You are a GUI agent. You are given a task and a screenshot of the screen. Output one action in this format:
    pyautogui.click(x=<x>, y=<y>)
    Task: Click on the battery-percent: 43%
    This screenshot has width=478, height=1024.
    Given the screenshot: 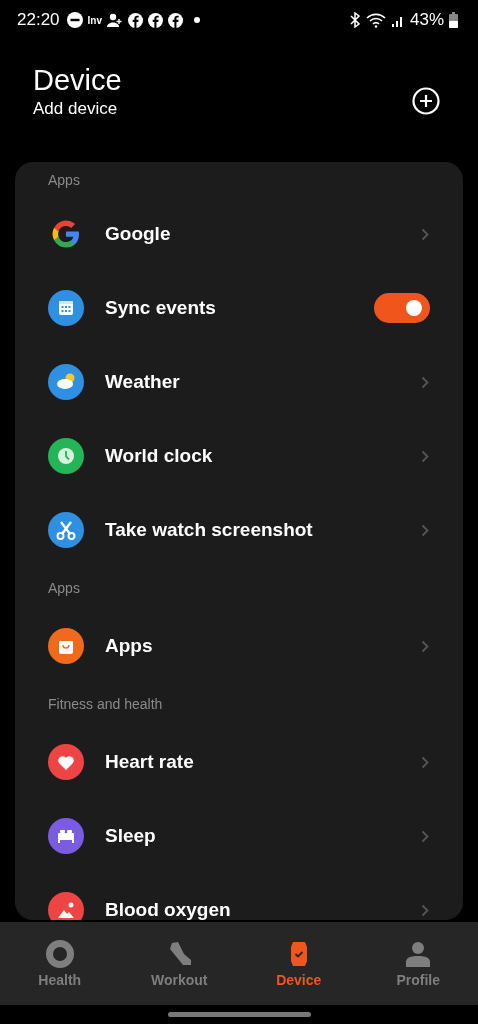 What is the action you would take?
    pyautogui.click(x=426, y=20)
    